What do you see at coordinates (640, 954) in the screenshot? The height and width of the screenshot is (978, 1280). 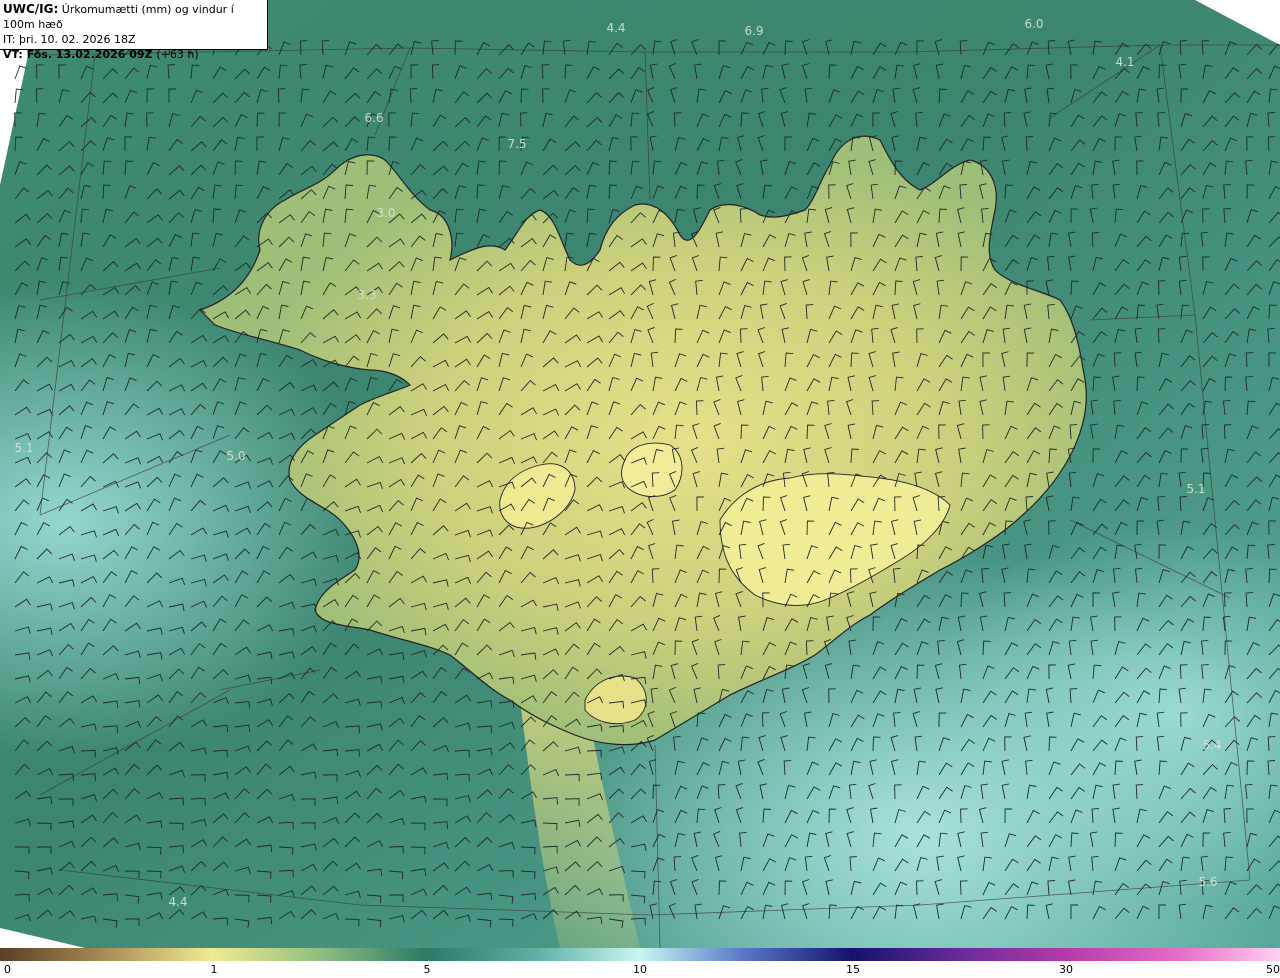 I see `colorbar` at bounding box center [640, 954].